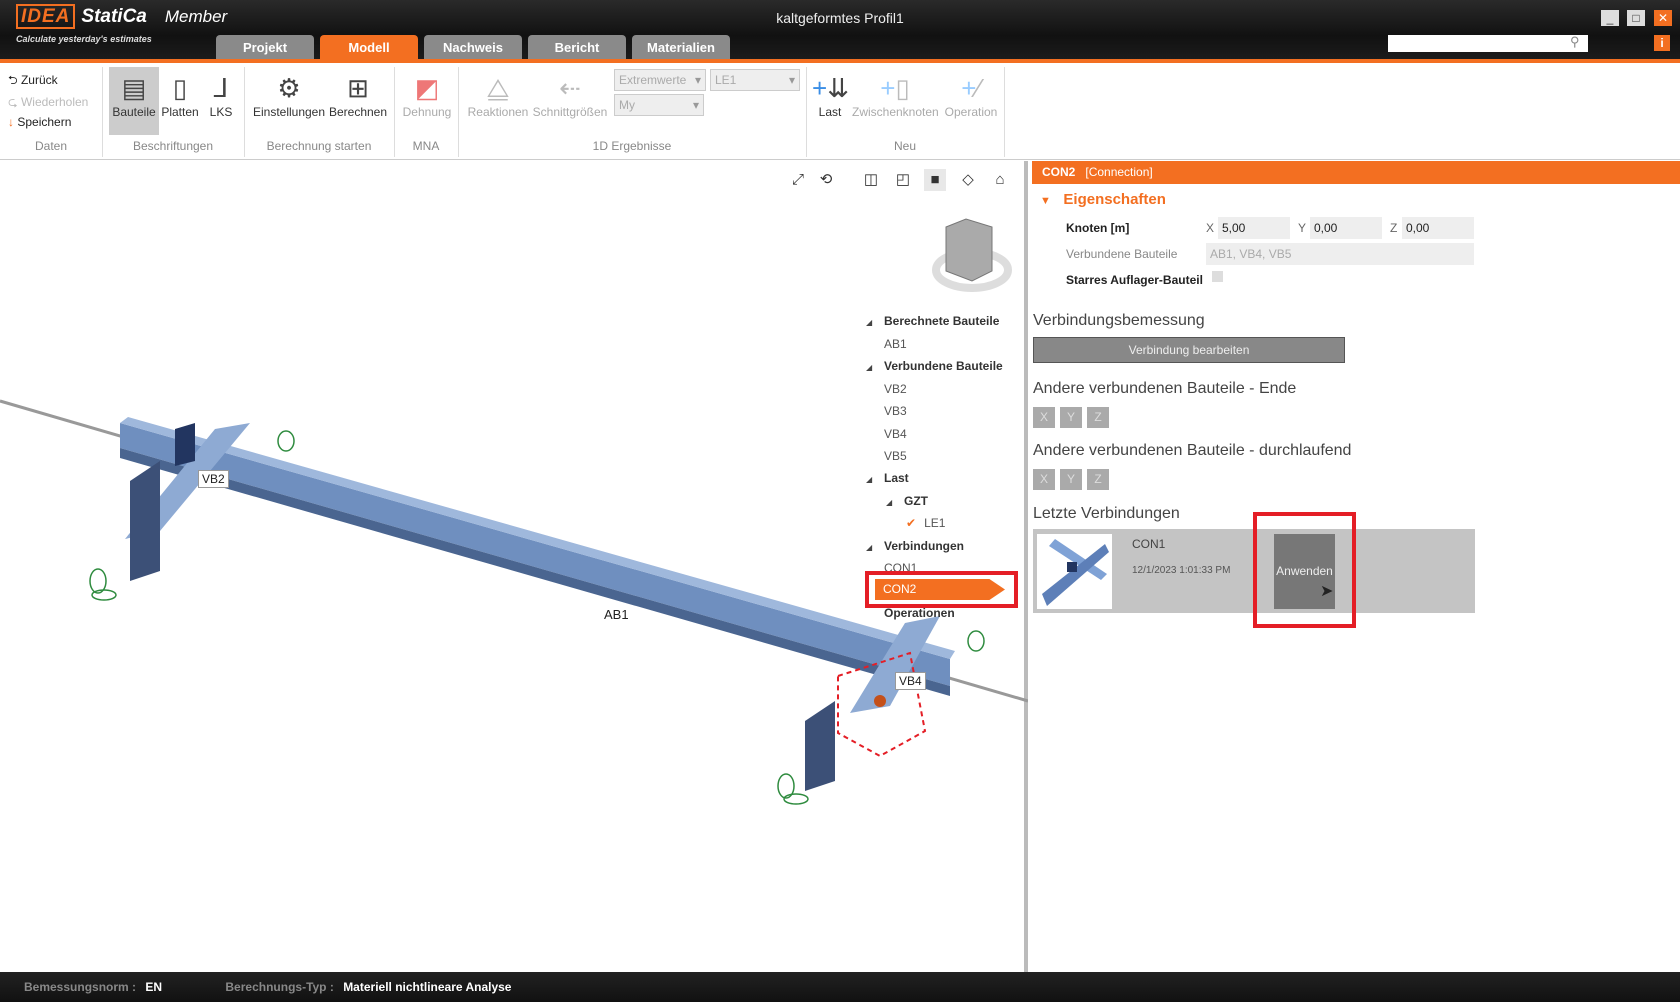 This screenshot has height=1002, width=1680. I want to click on internal-forces-button: ⇠ Schnittgrößen, so click(570, 95).